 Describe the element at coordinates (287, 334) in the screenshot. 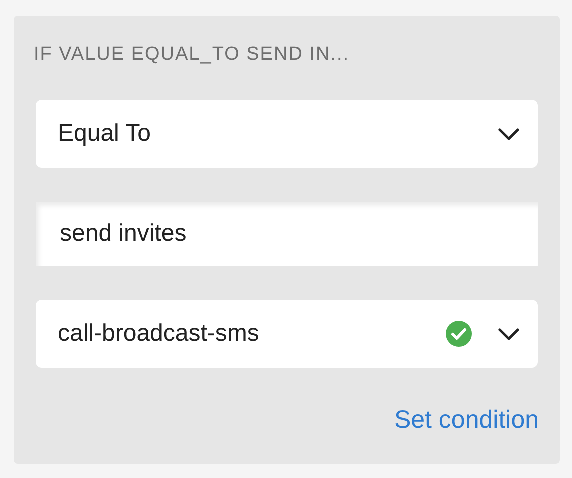

I see `target-select: call-broadcast-sms` at that location.